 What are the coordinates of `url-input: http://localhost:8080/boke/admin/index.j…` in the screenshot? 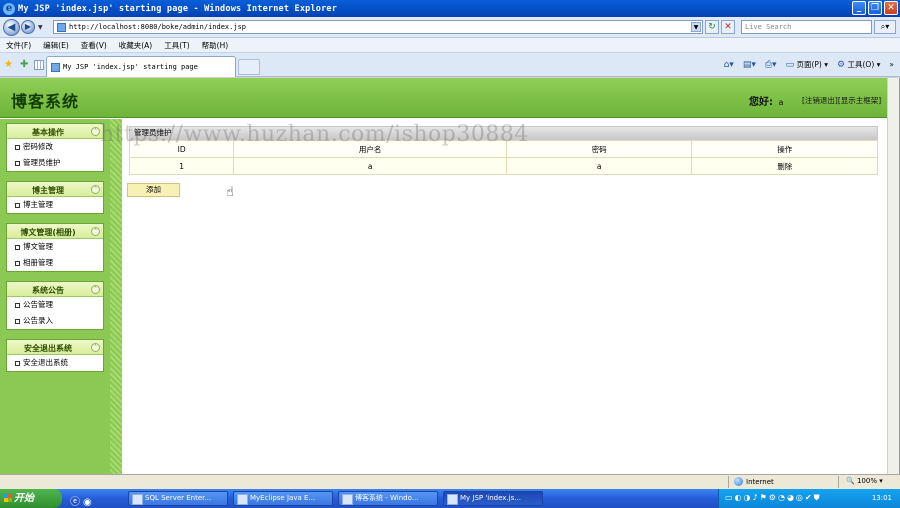 It's located at (378, 27).